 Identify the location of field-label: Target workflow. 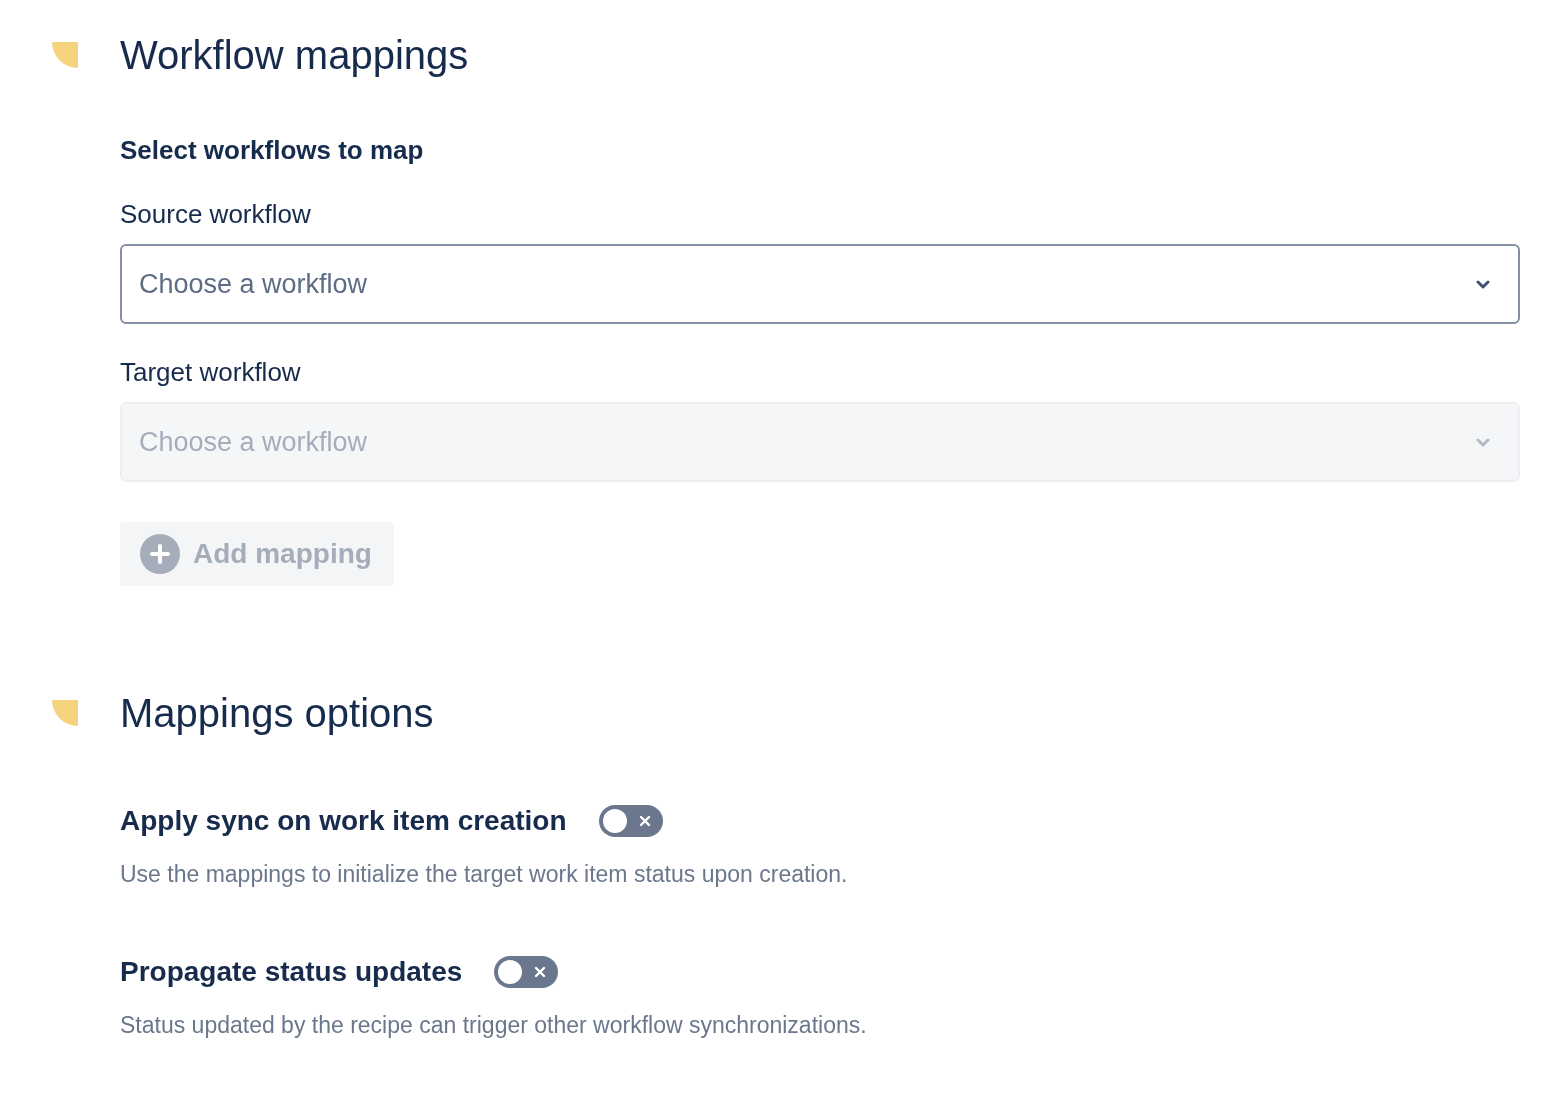
(211, 372).